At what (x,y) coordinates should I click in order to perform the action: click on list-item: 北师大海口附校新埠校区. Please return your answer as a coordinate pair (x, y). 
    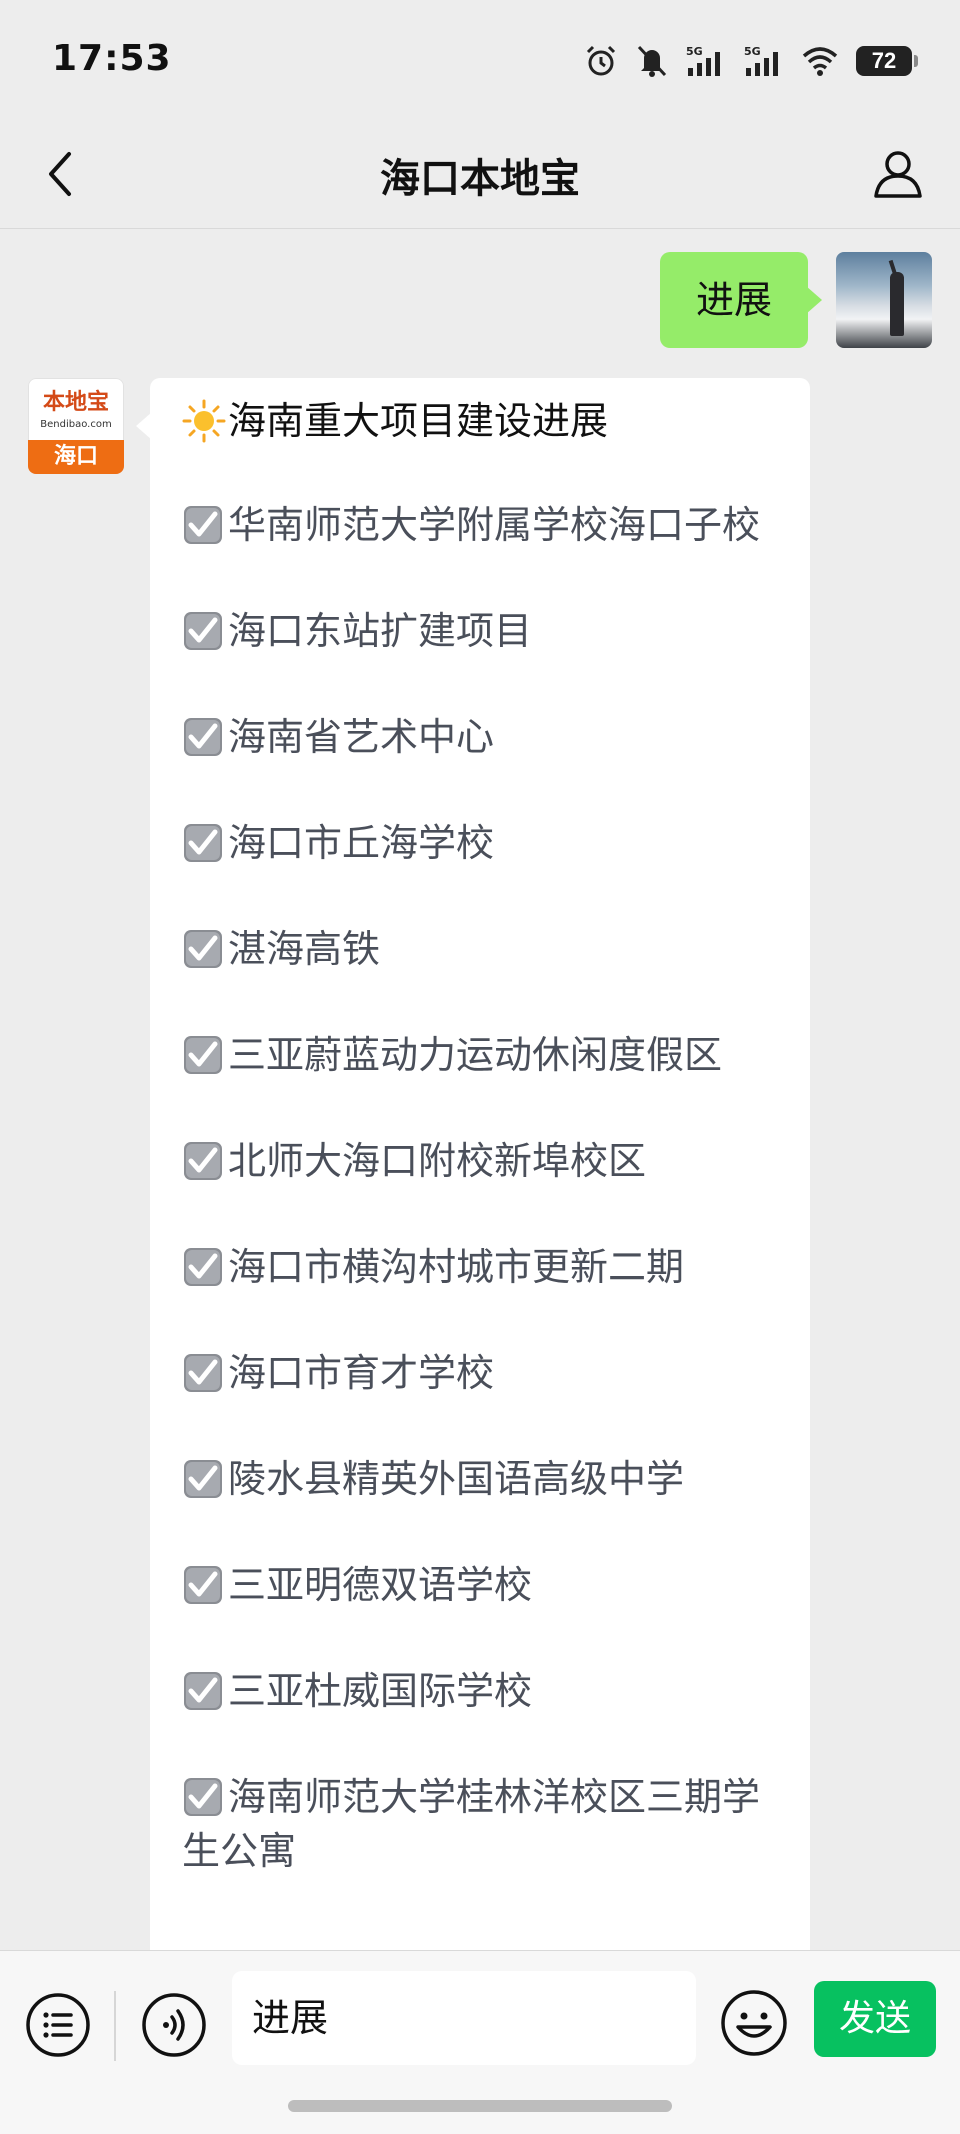
    Looking at the image, I should click on (480, 1161).